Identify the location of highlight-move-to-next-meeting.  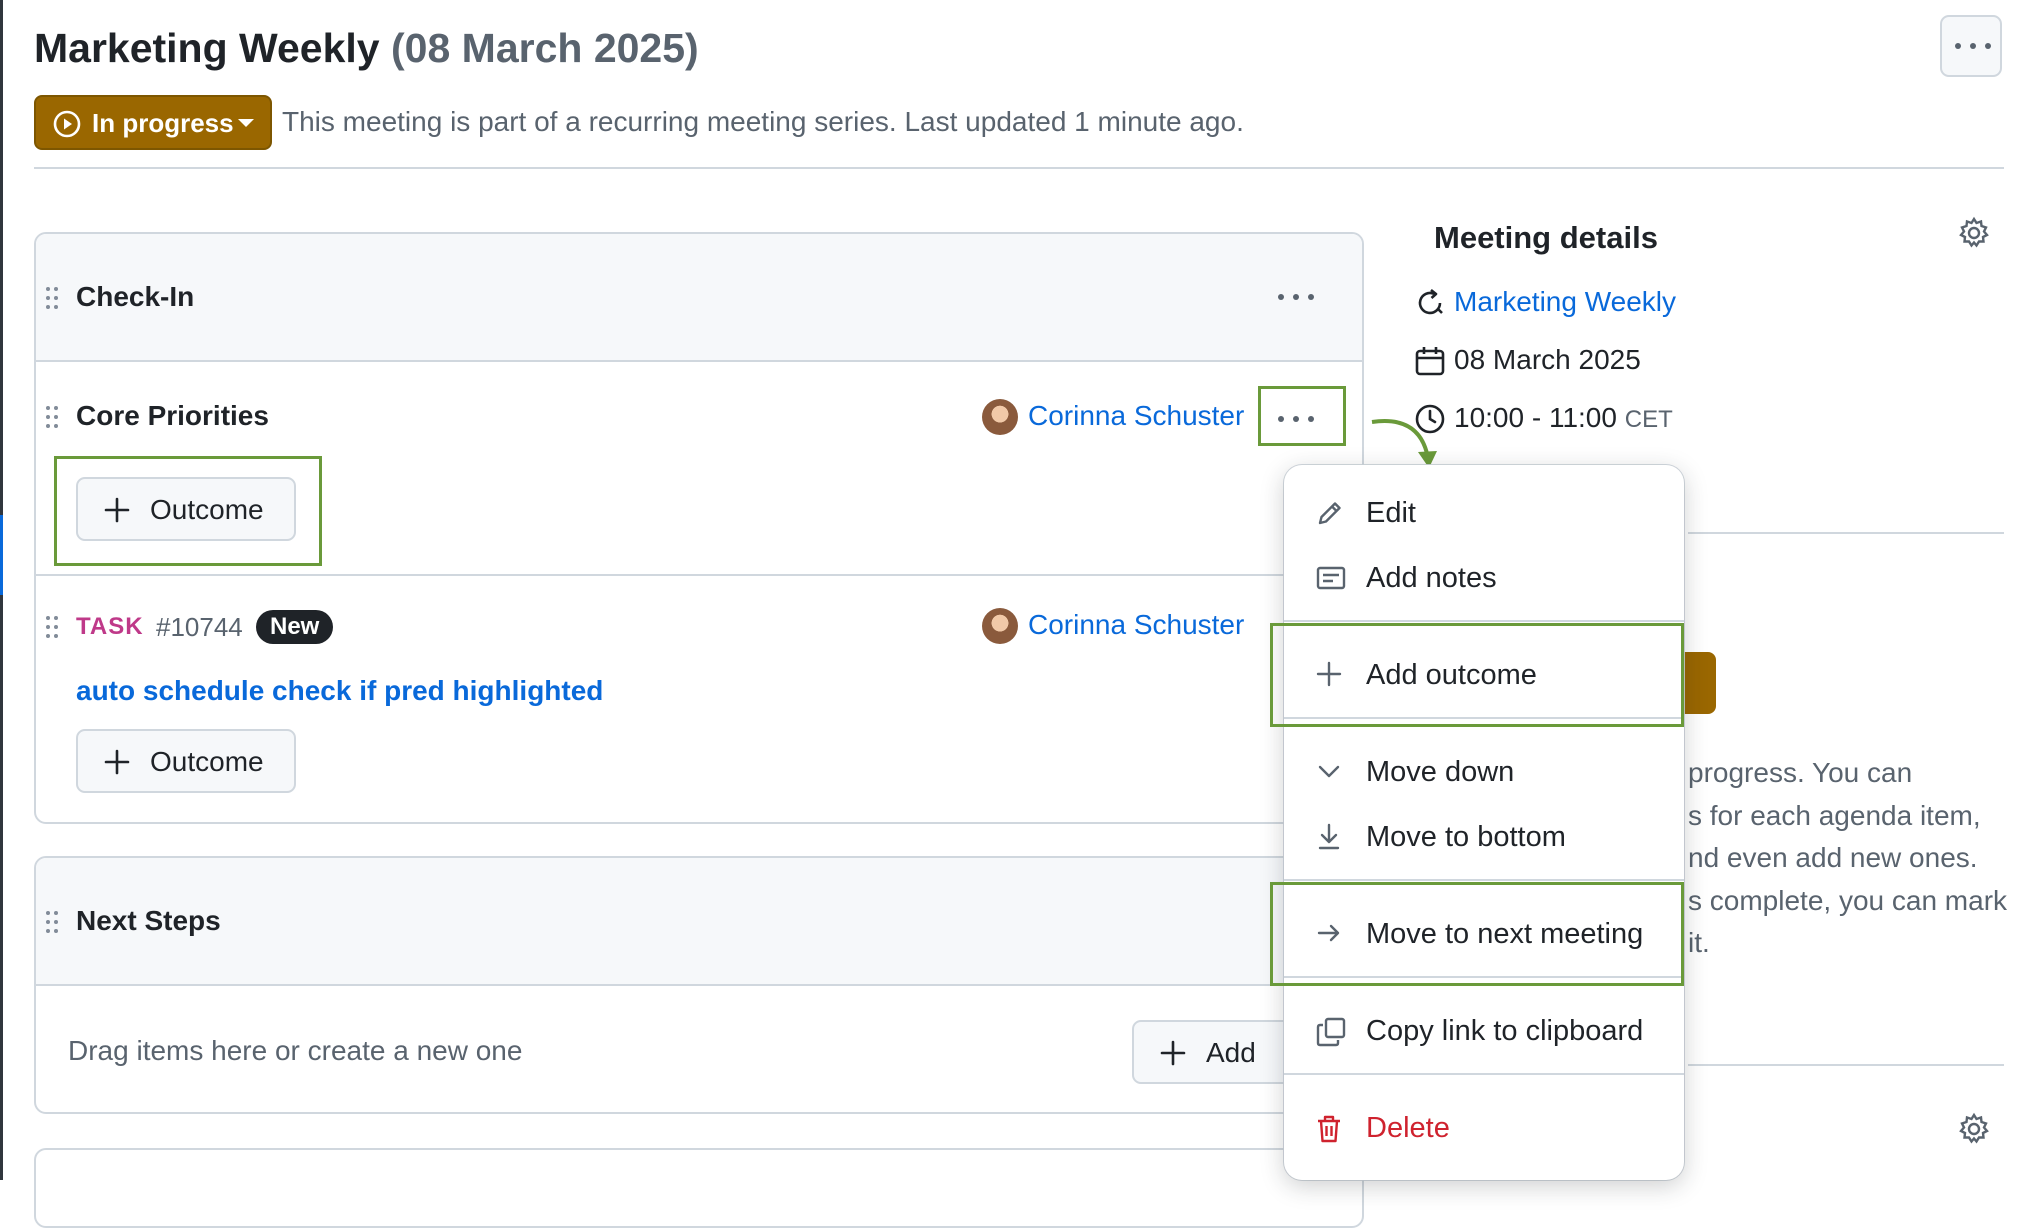
(1477, 934).